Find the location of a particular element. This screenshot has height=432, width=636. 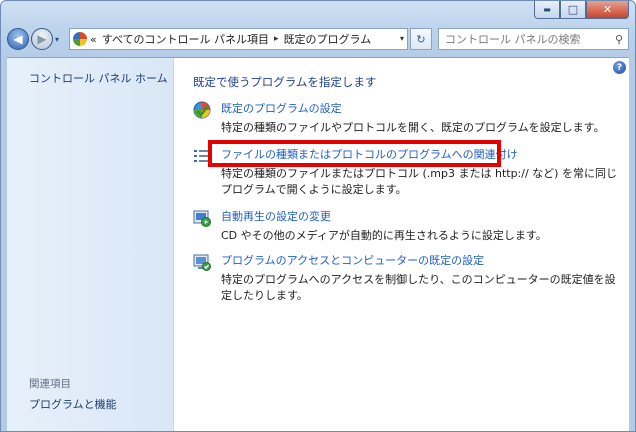

breadcrumb-default-programs: 既定のプログラム is located at coordinates (328, 39).